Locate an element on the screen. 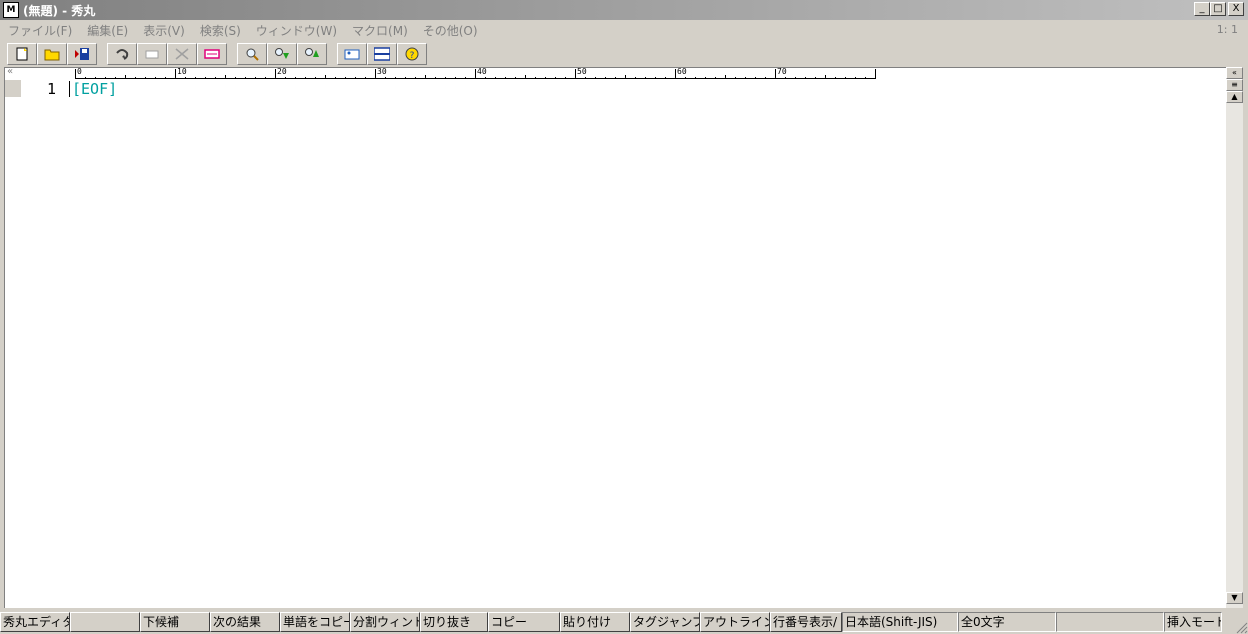 Image resolution: width=1248 pixels, height=634 pixels. menu-other: その他(O) is located at coordinates (450, 30).